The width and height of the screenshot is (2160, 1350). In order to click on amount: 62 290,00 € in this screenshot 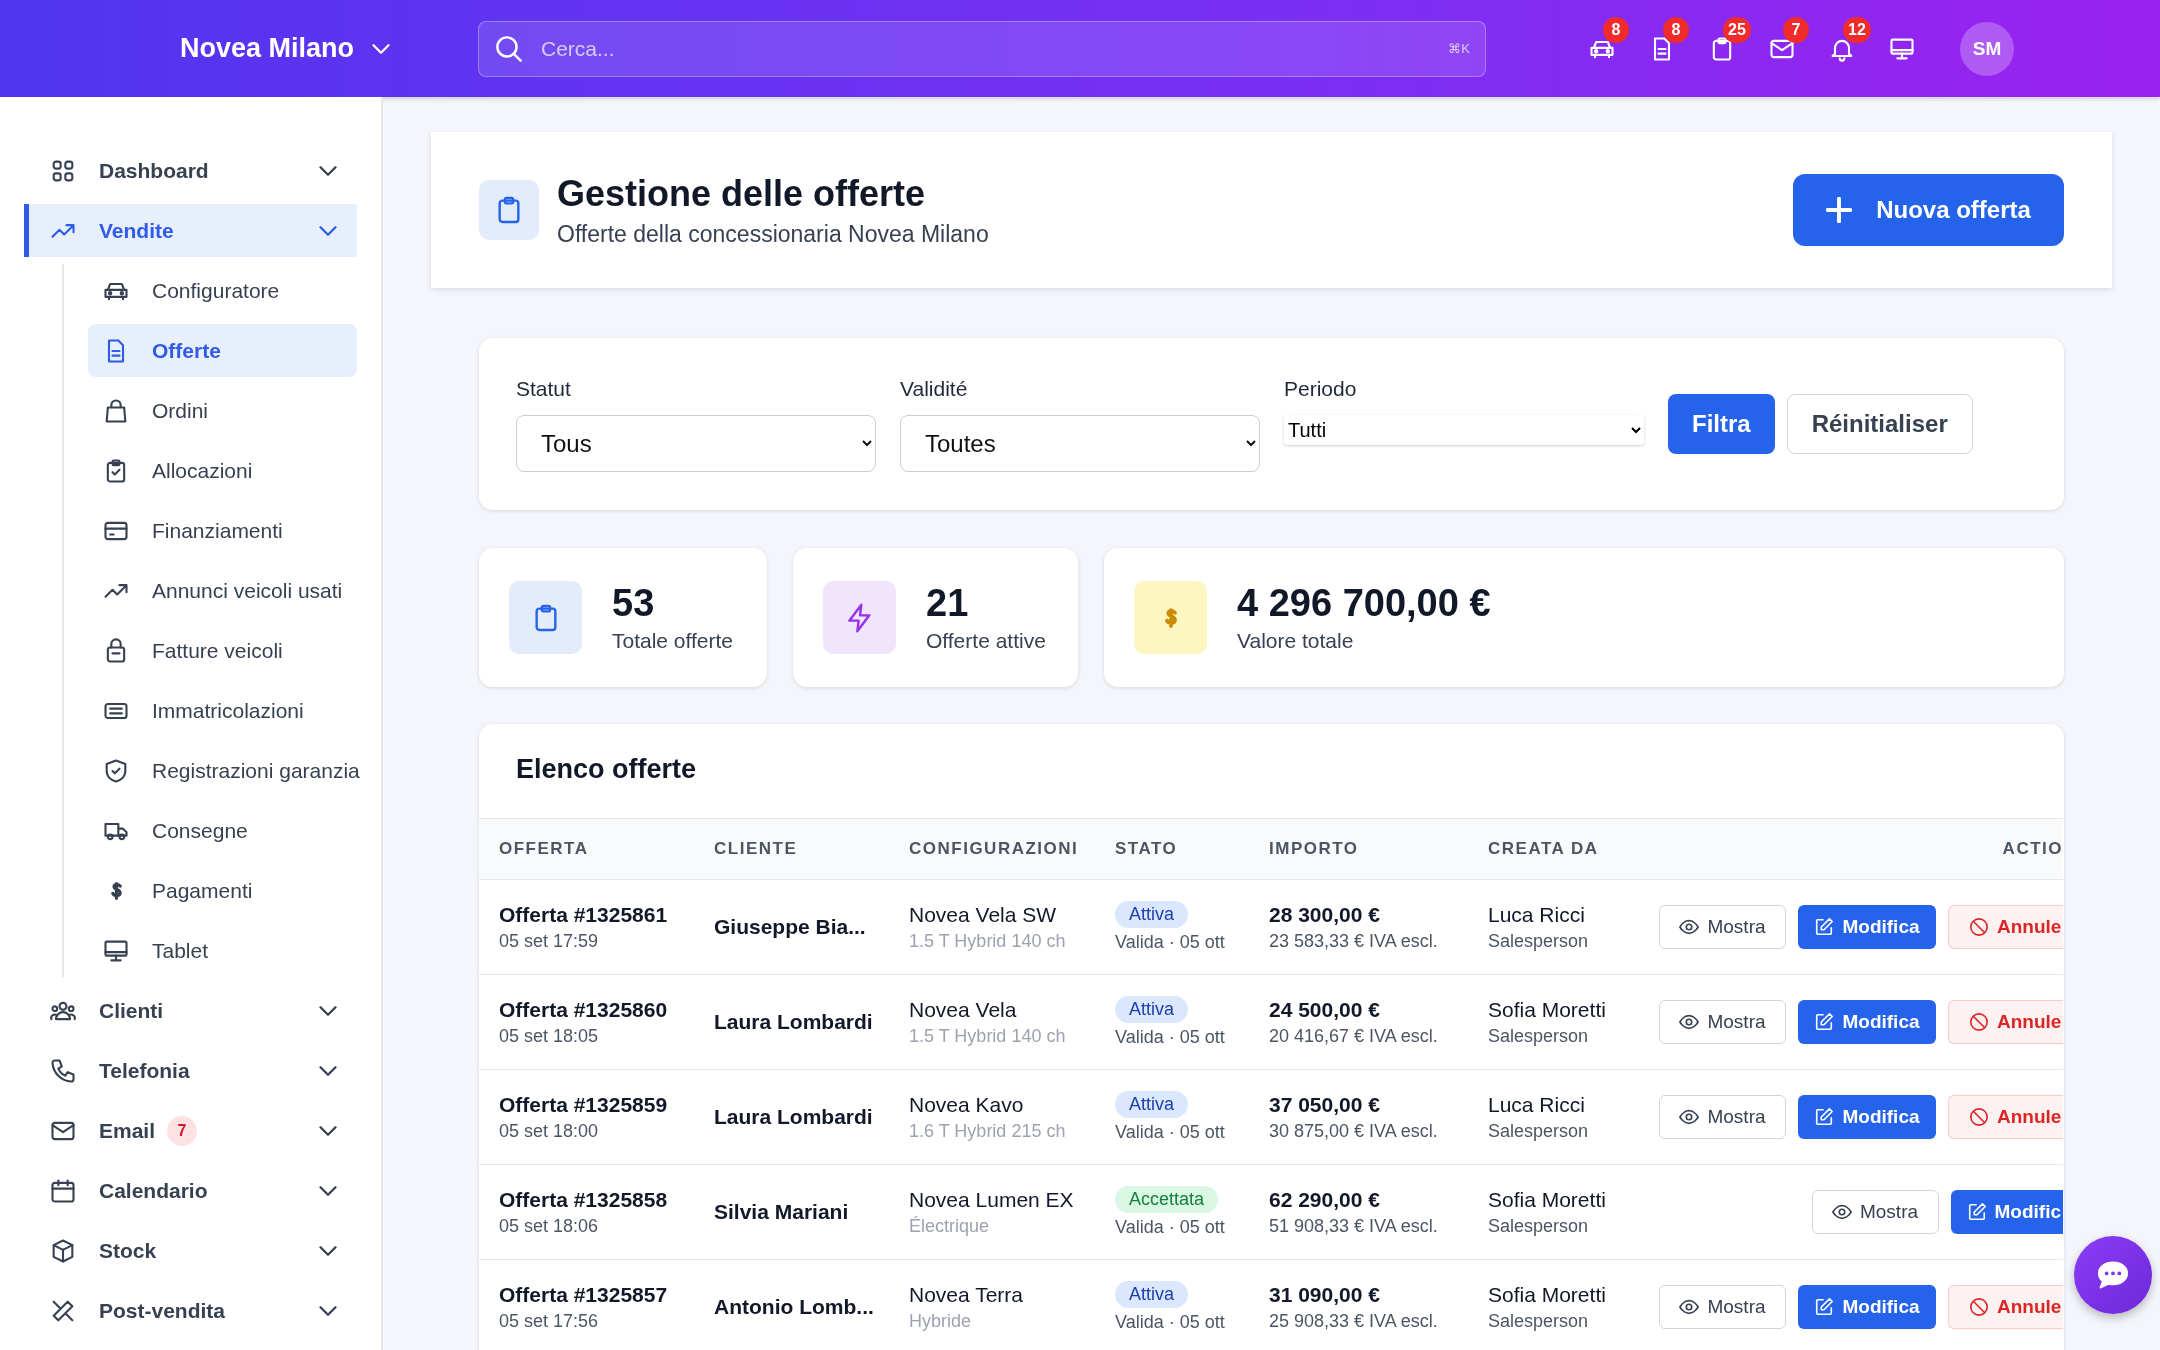, I will do `click(1325, 1199)`.